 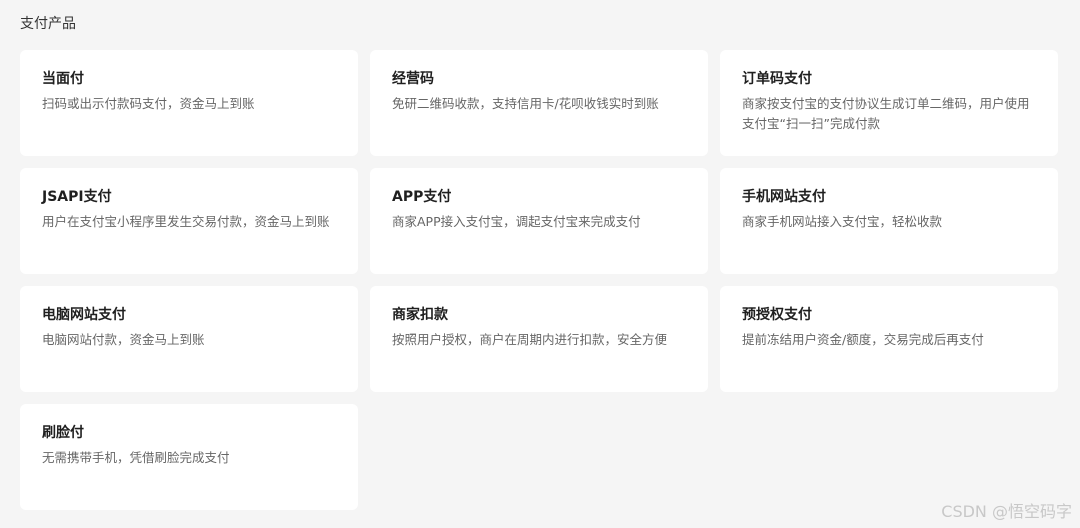 What do you see at coordinates (1006, 511) in the screenshot?
I see `watermark: CSDN @悟空码字` at bounding box center [1006, 511].